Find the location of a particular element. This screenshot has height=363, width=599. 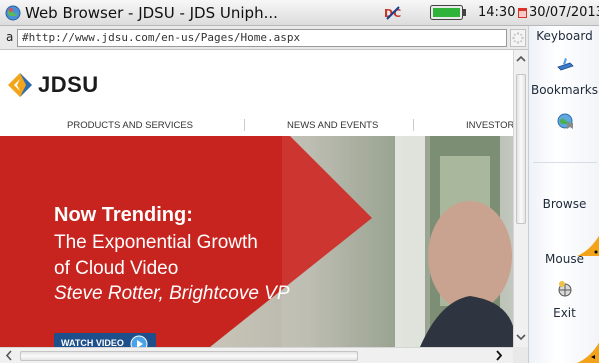

nav-products-and-services: PRODUCTS AND SERVICES is located at coordinates (130, 125).